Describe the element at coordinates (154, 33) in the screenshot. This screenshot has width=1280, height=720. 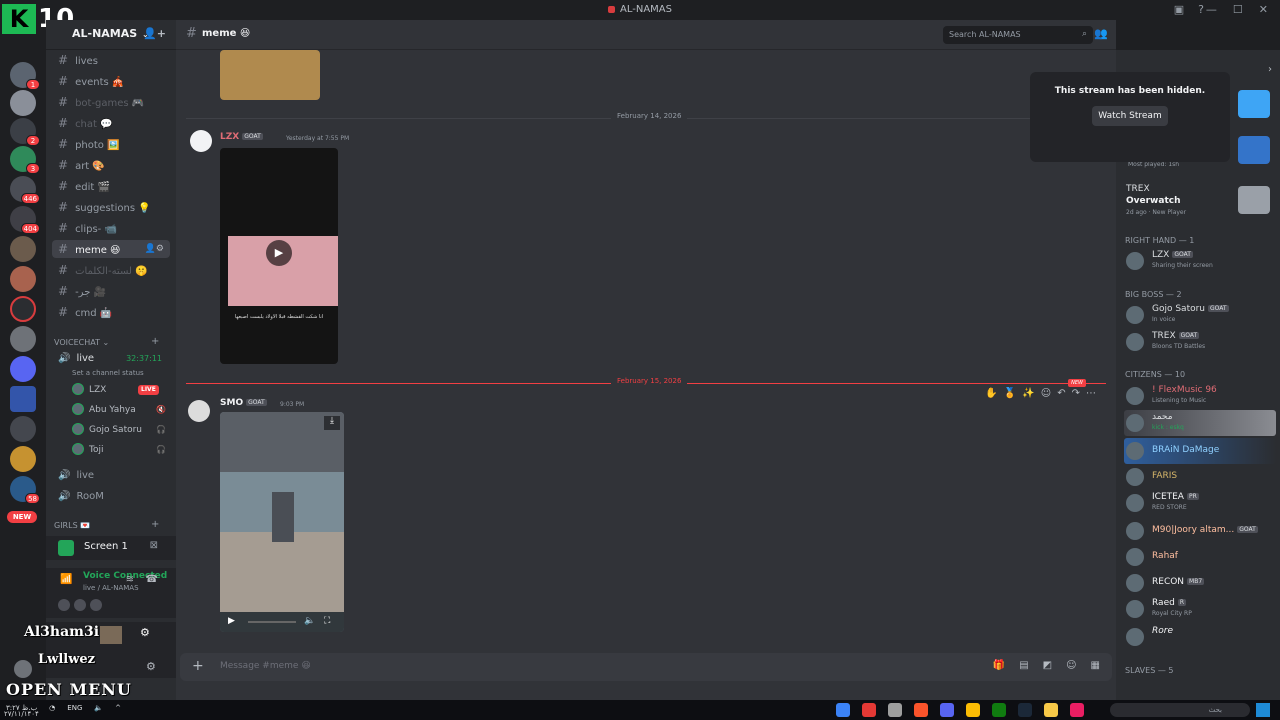
I see `add-member-icon: 👤+` at that location.